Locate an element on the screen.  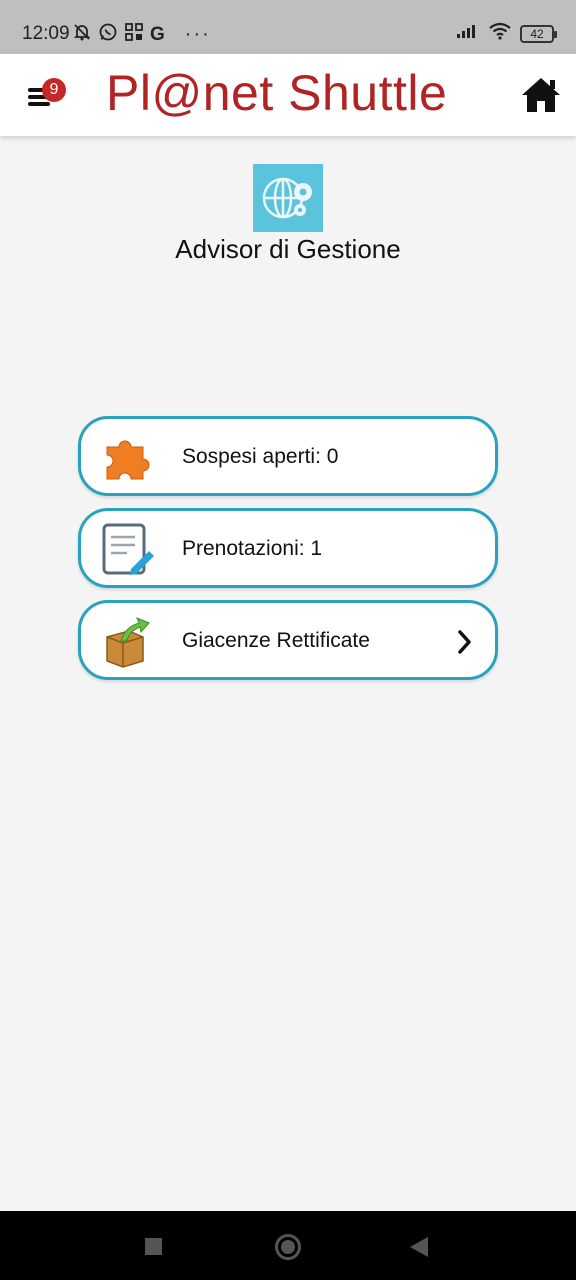
signal-icon is located at coordinates (468, 33).